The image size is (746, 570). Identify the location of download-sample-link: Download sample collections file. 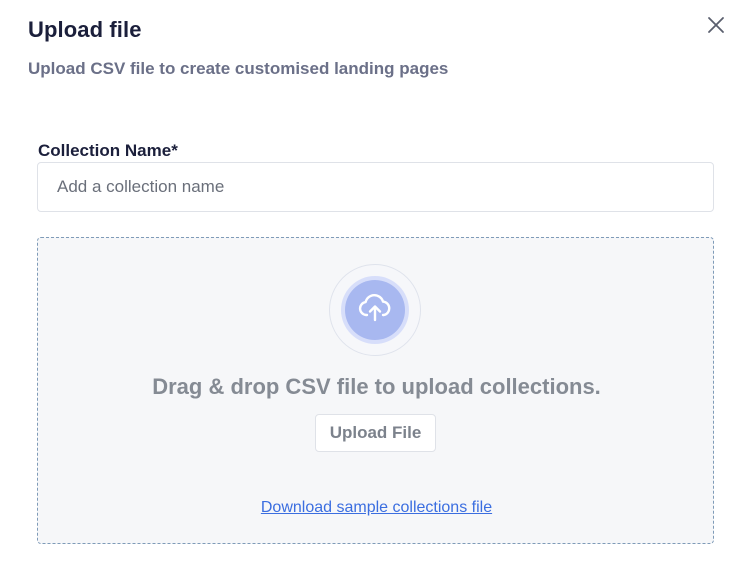
(376, 508).